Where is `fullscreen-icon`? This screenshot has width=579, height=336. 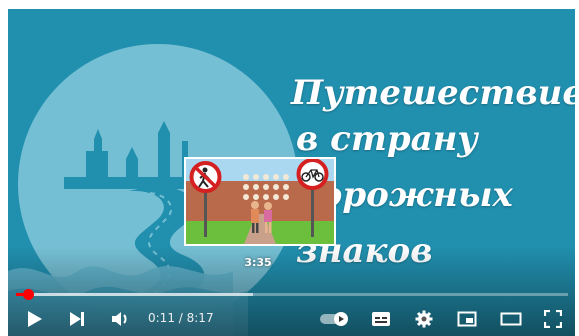 fullscreen-icon is located at coordinates (553, 318).